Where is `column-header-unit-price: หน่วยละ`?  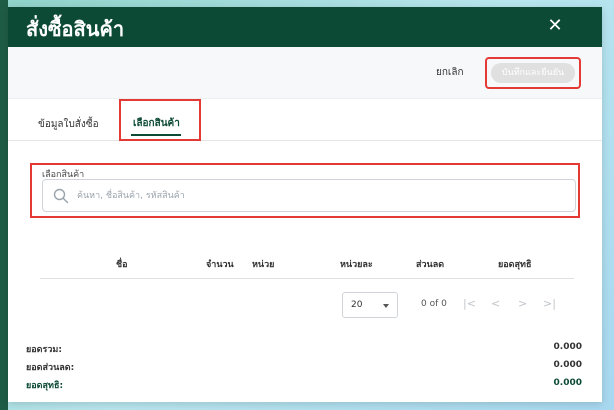
column-header-unit-price: หน่วยละ is located at coordinates (356, 265).